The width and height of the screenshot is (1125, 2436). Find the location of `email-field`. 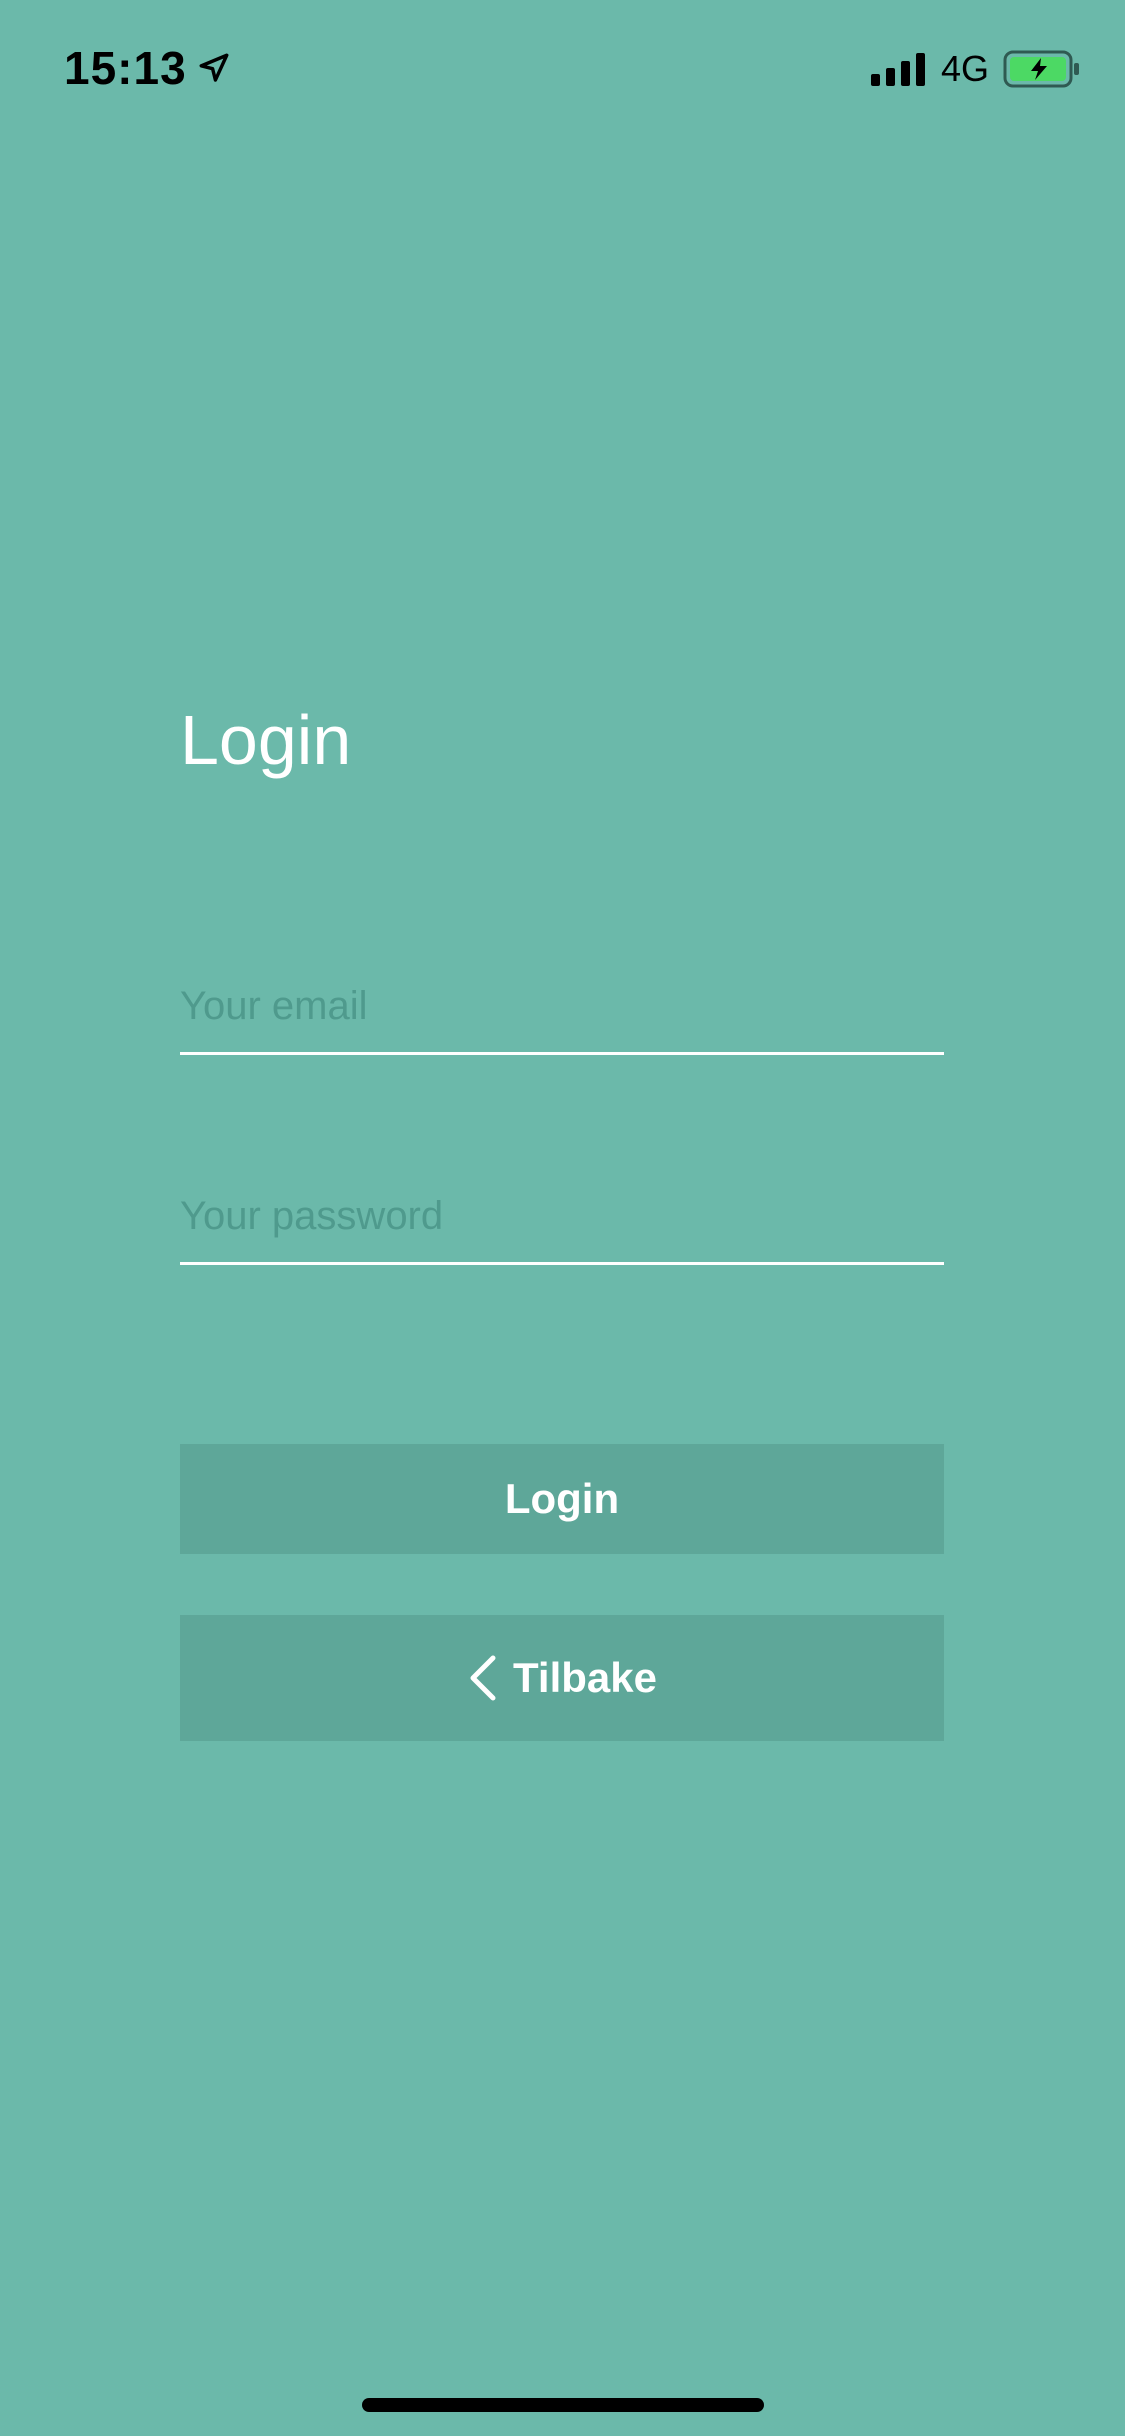

email-field is located at coordinates (562, 1006).